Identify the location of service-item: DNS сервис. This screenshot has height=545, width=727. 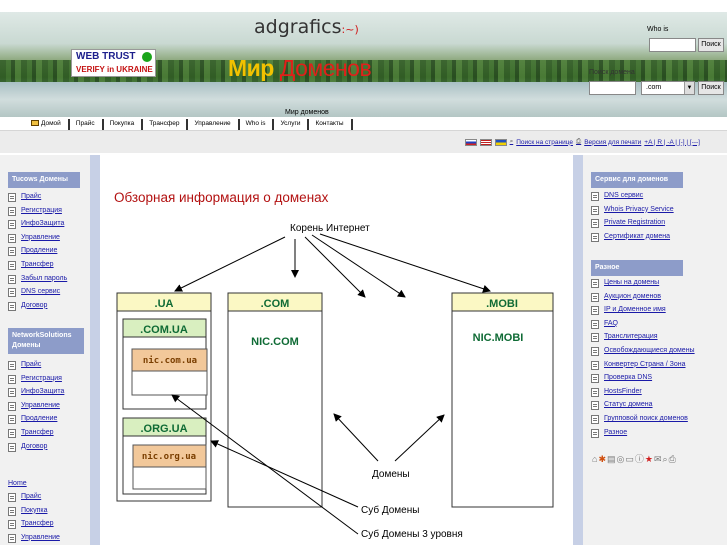
(617, 196).